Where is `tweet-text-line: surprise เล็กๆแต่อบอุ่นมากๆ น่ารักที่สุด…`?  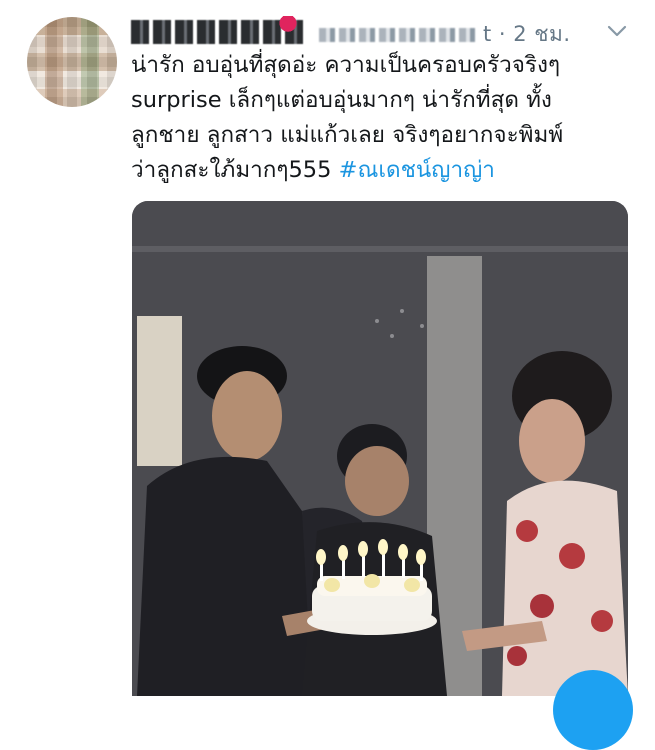
tweet-text-line: surprise เล็กๆแต่อบอุ่นมากๆ น่ารักที่สุด… is located at coordinates (341, 100).